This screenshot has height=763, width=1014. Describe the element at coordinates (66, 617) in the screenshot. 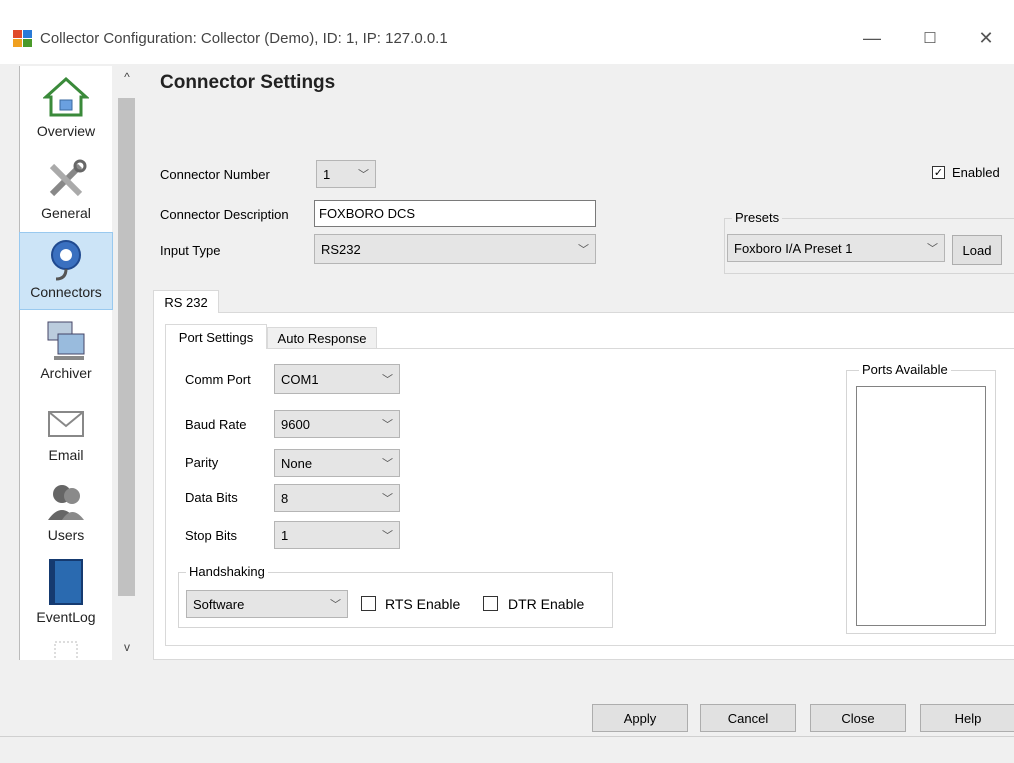

I see `sidebar-item-label: EventLog` at that location.